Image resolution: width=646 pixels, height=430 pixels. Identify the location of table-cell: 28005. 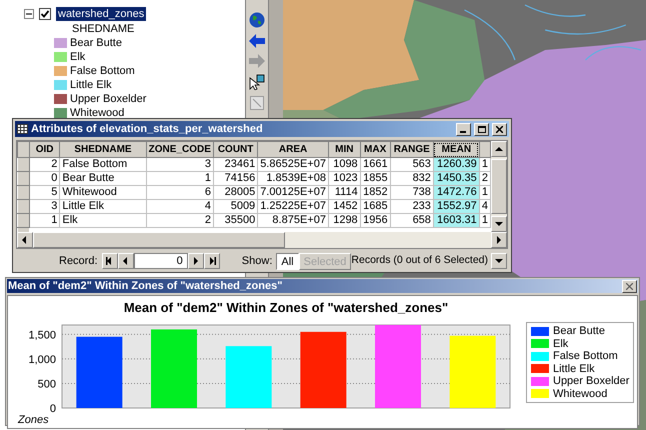
(236, 193).